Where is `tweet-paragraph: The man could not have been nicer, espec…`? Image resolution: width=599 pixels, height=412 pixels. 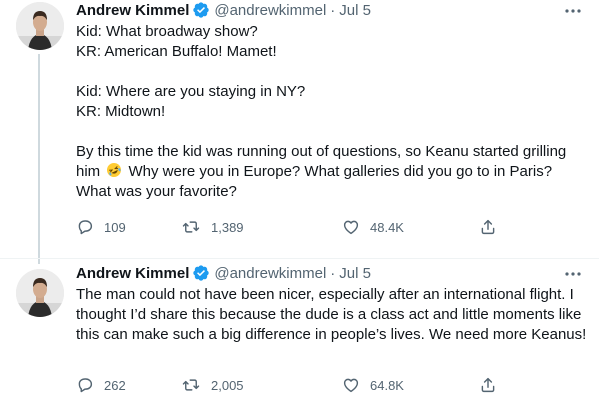
tweet-paragraph: The man could not have been nicer, espec… is located at coordinates (331, 314).